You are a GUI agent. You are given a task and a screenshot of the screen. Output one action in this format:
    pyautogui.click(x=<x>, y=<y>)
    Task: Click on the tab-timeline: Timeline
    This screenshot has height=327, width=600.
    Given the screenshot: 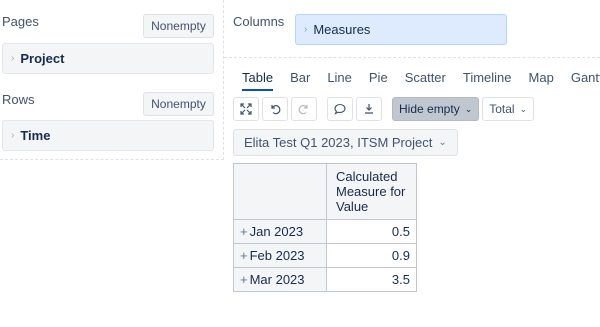 What is the action you would take?
    pyautogui.click(x=487, y=80)
    